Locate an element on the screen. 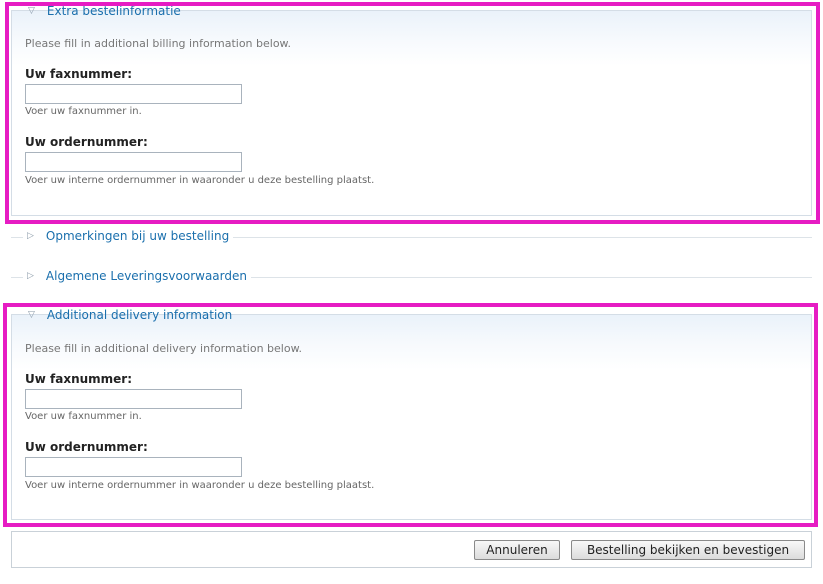 The height and width of the screenshot is (584, 823). comments-legend-title: Opmerkingen bij uw bestelling is located at coordinates (137, 236).